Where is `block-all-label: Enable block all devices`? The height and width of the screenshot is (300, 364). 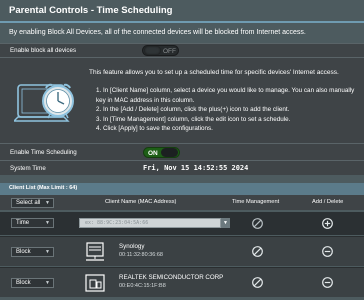 block-all-label: Enable block all devices is located at coordinates (43, 50).